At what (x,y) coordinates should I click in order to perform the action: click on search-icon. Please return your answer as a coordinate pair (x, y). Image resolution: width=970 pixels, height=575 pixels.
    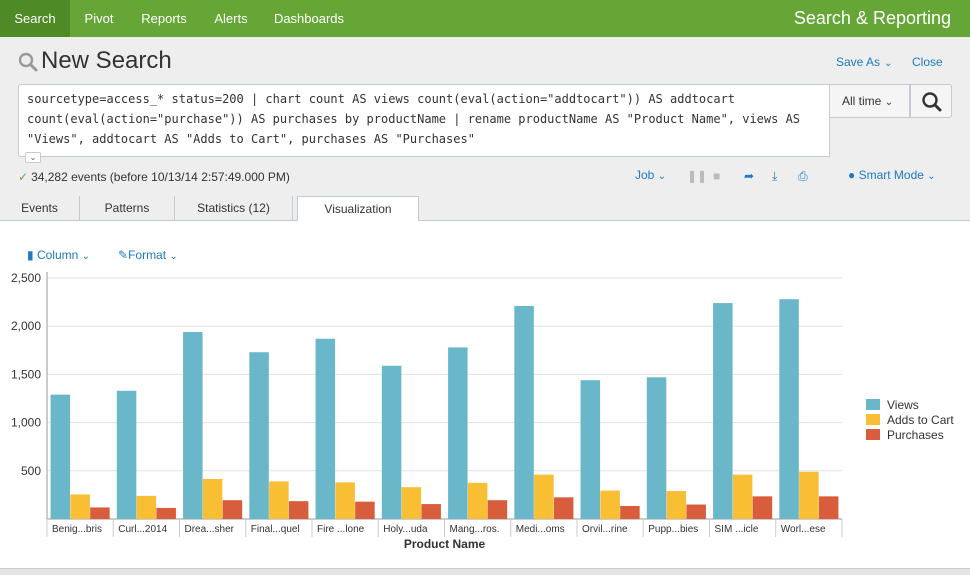
    Looking at the image, I should click on (28, 62).